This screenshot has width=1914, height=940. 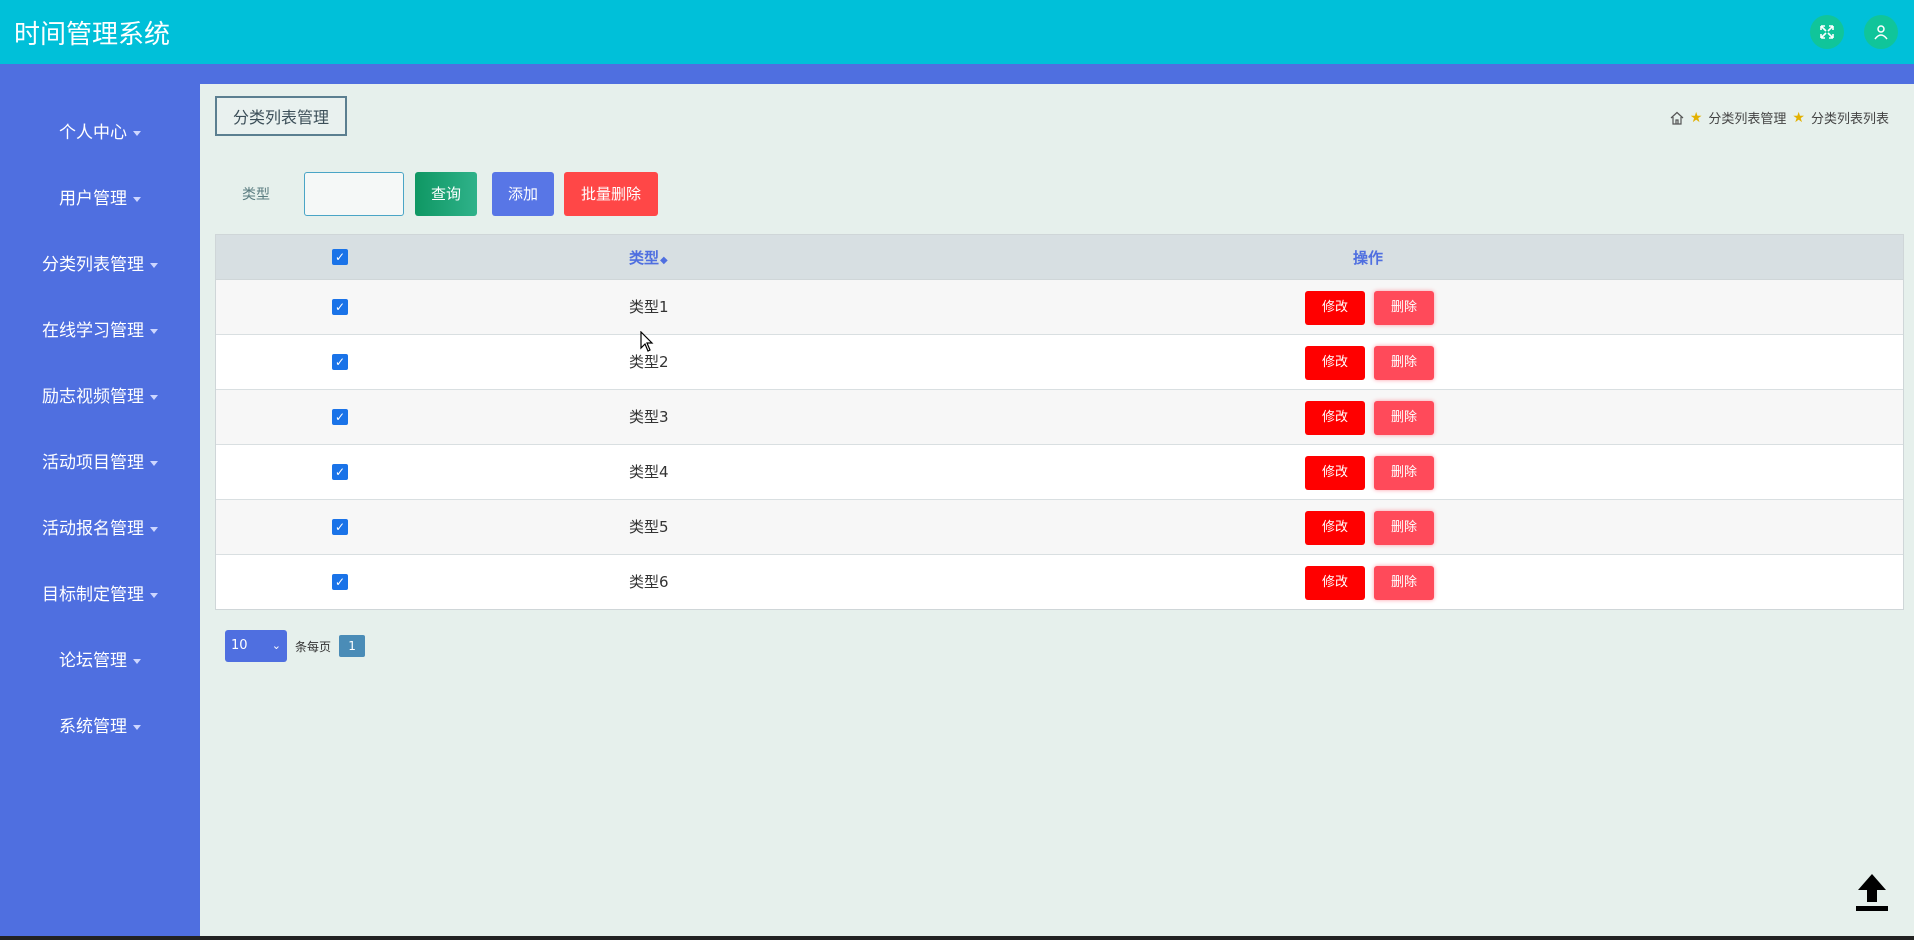 What do you see at coordinates (957, 32) in the screenshot?
I see `top-bar: 时间管理系统` at bounding box center [957, 32].